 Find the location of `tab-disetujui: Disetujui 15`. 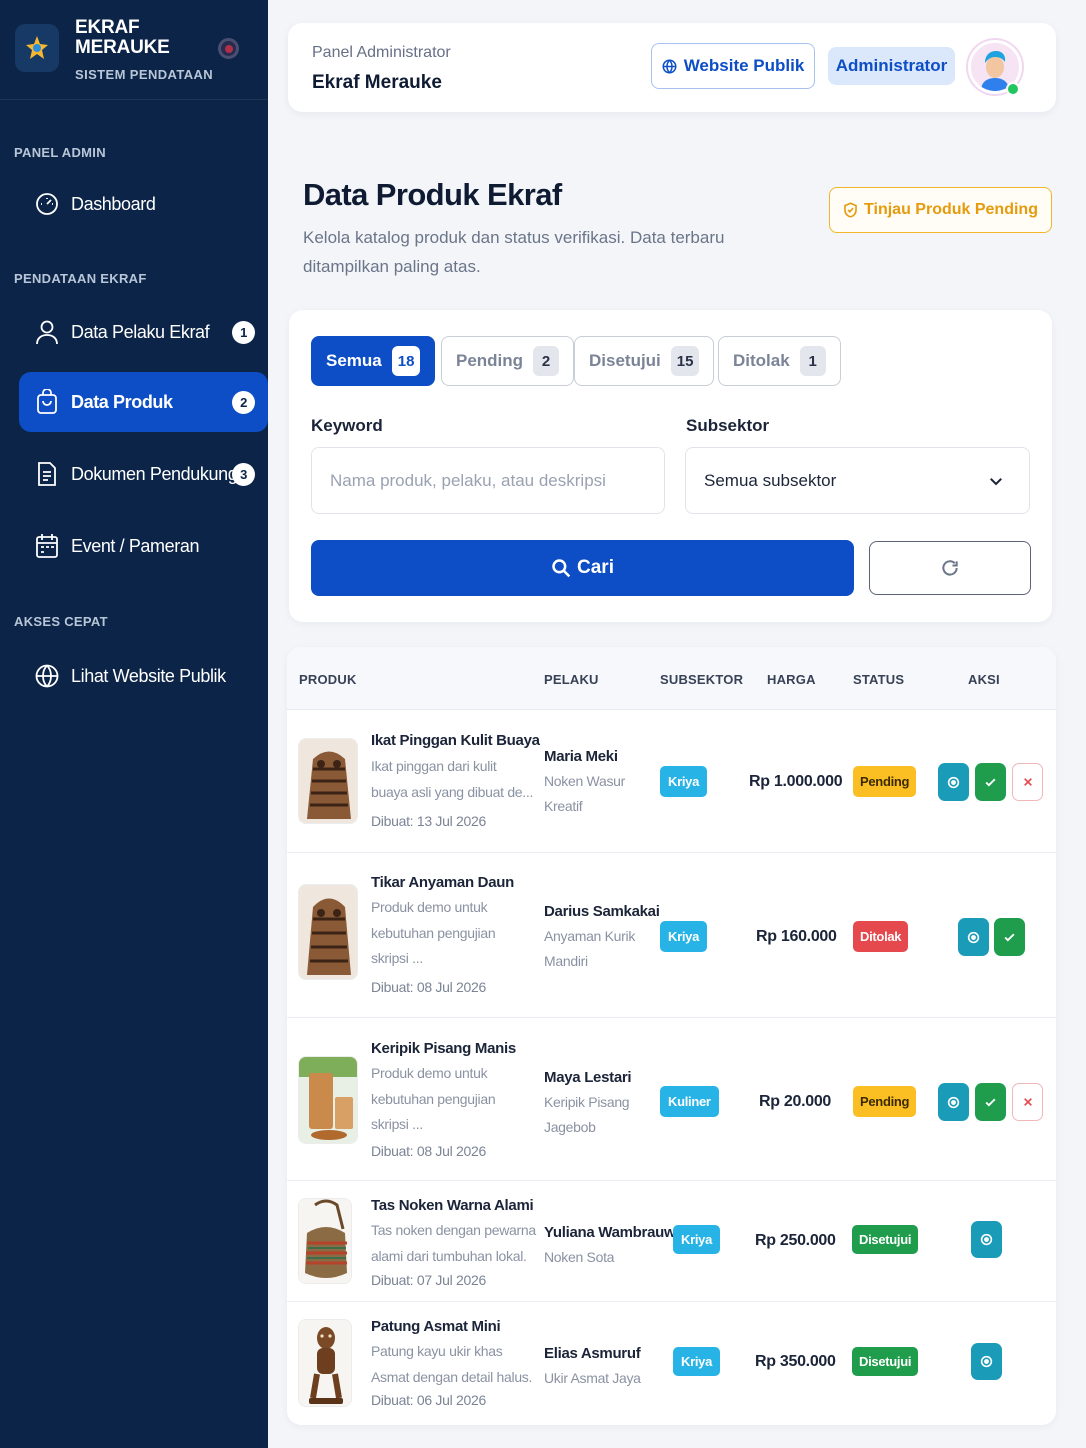

tab-disetujui: Disetujui 15 is located at coordinates (644, 361).